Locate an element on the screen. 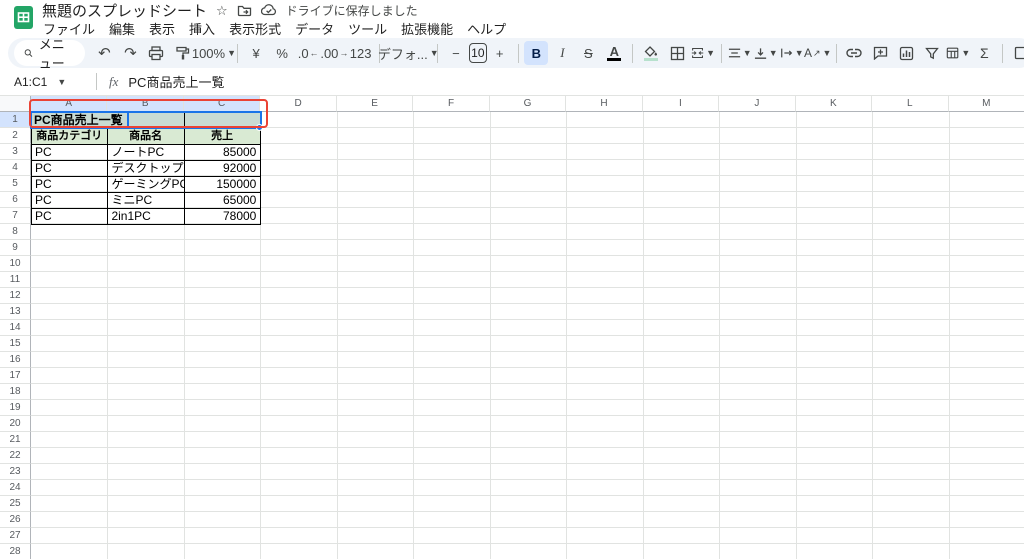 The height and width of the screenshot is (559, 1024). text-wrap-button: ▼ is located at coordinates (792, 53).